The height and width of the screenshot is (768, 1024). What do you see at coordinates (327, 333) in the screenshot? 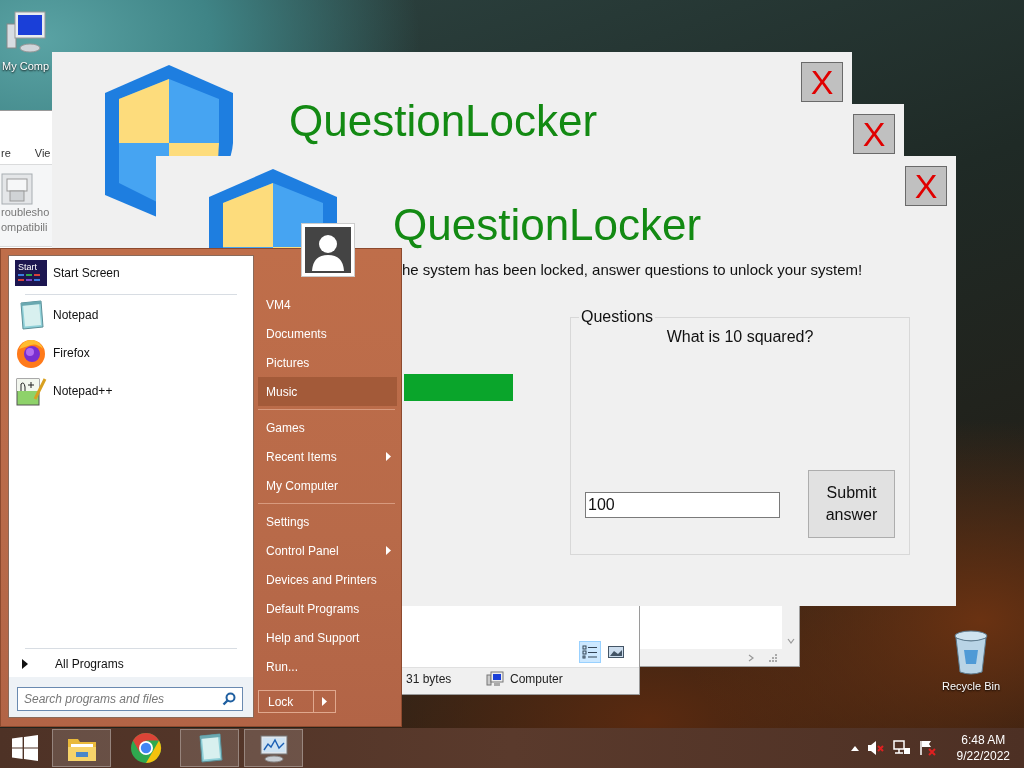
I see `menu-item: Documents` at bounding box center [327, 333].